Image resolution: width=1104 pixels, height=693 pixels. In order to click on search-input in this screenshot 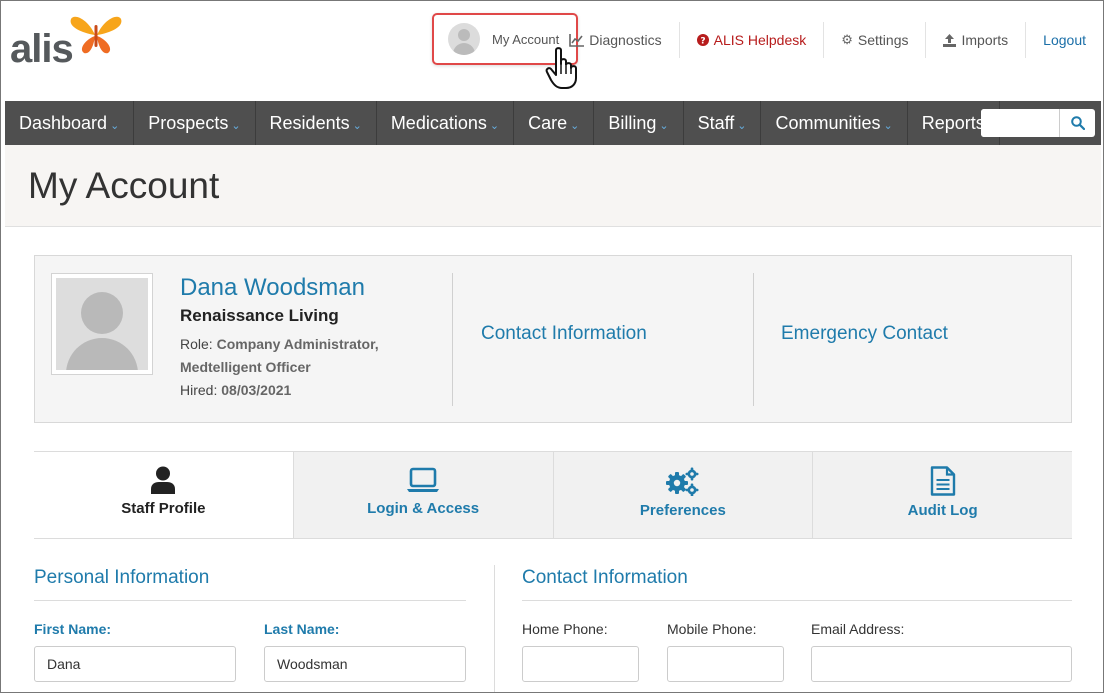, I will do `click(1020, 123)`.